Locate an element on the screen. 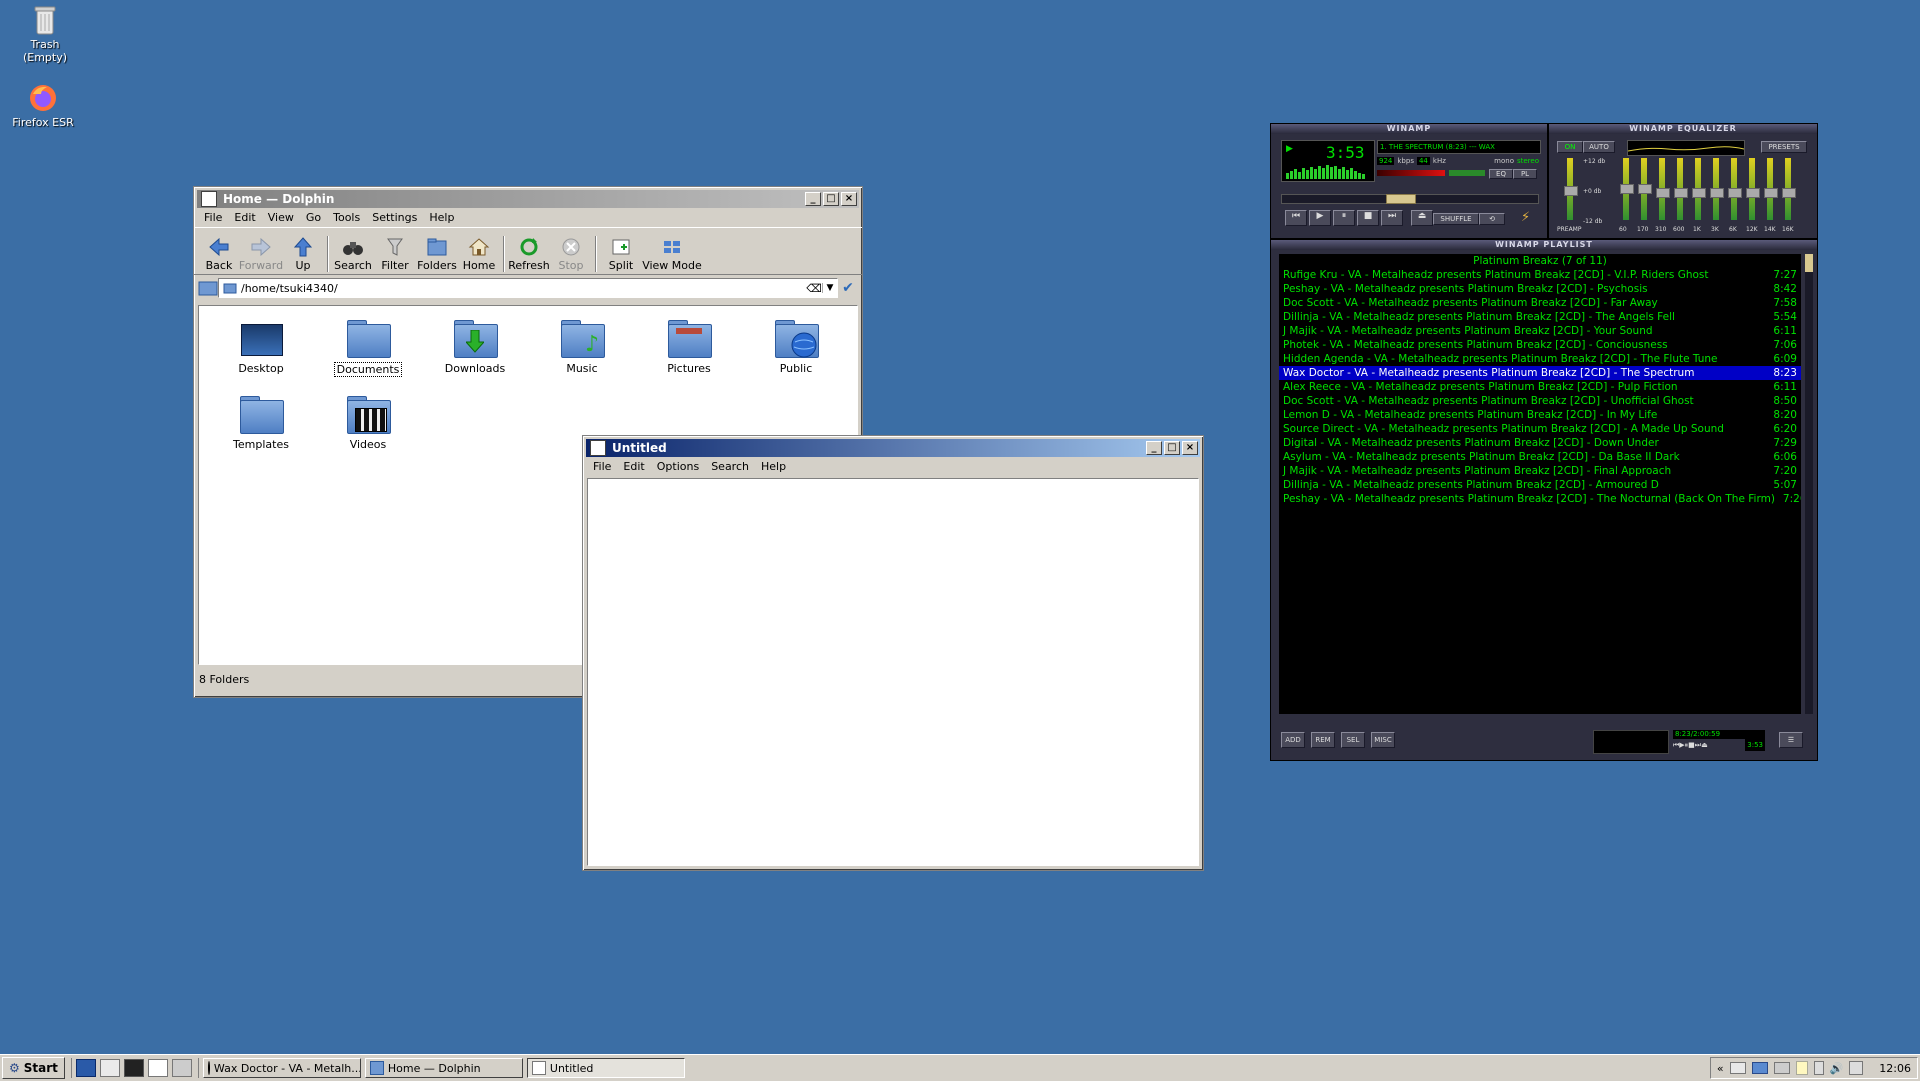  task-untitled: Untitled is located at coordinates (605, 1068).